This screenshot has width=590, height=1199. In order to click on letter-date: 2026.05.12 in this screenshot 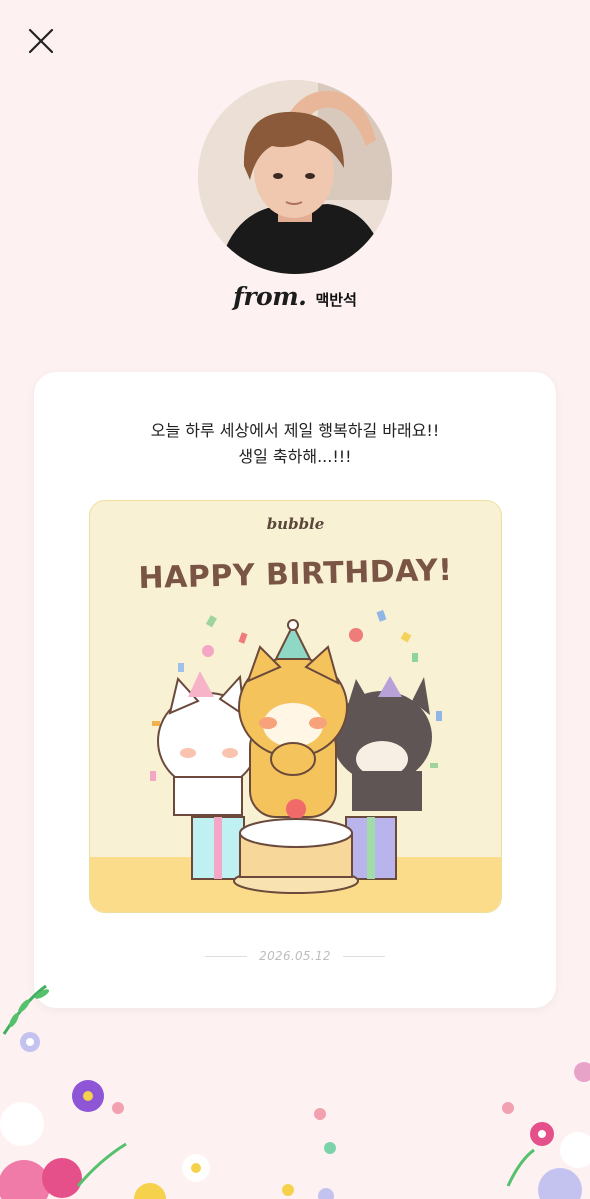, I will do `click(295, 956)`.